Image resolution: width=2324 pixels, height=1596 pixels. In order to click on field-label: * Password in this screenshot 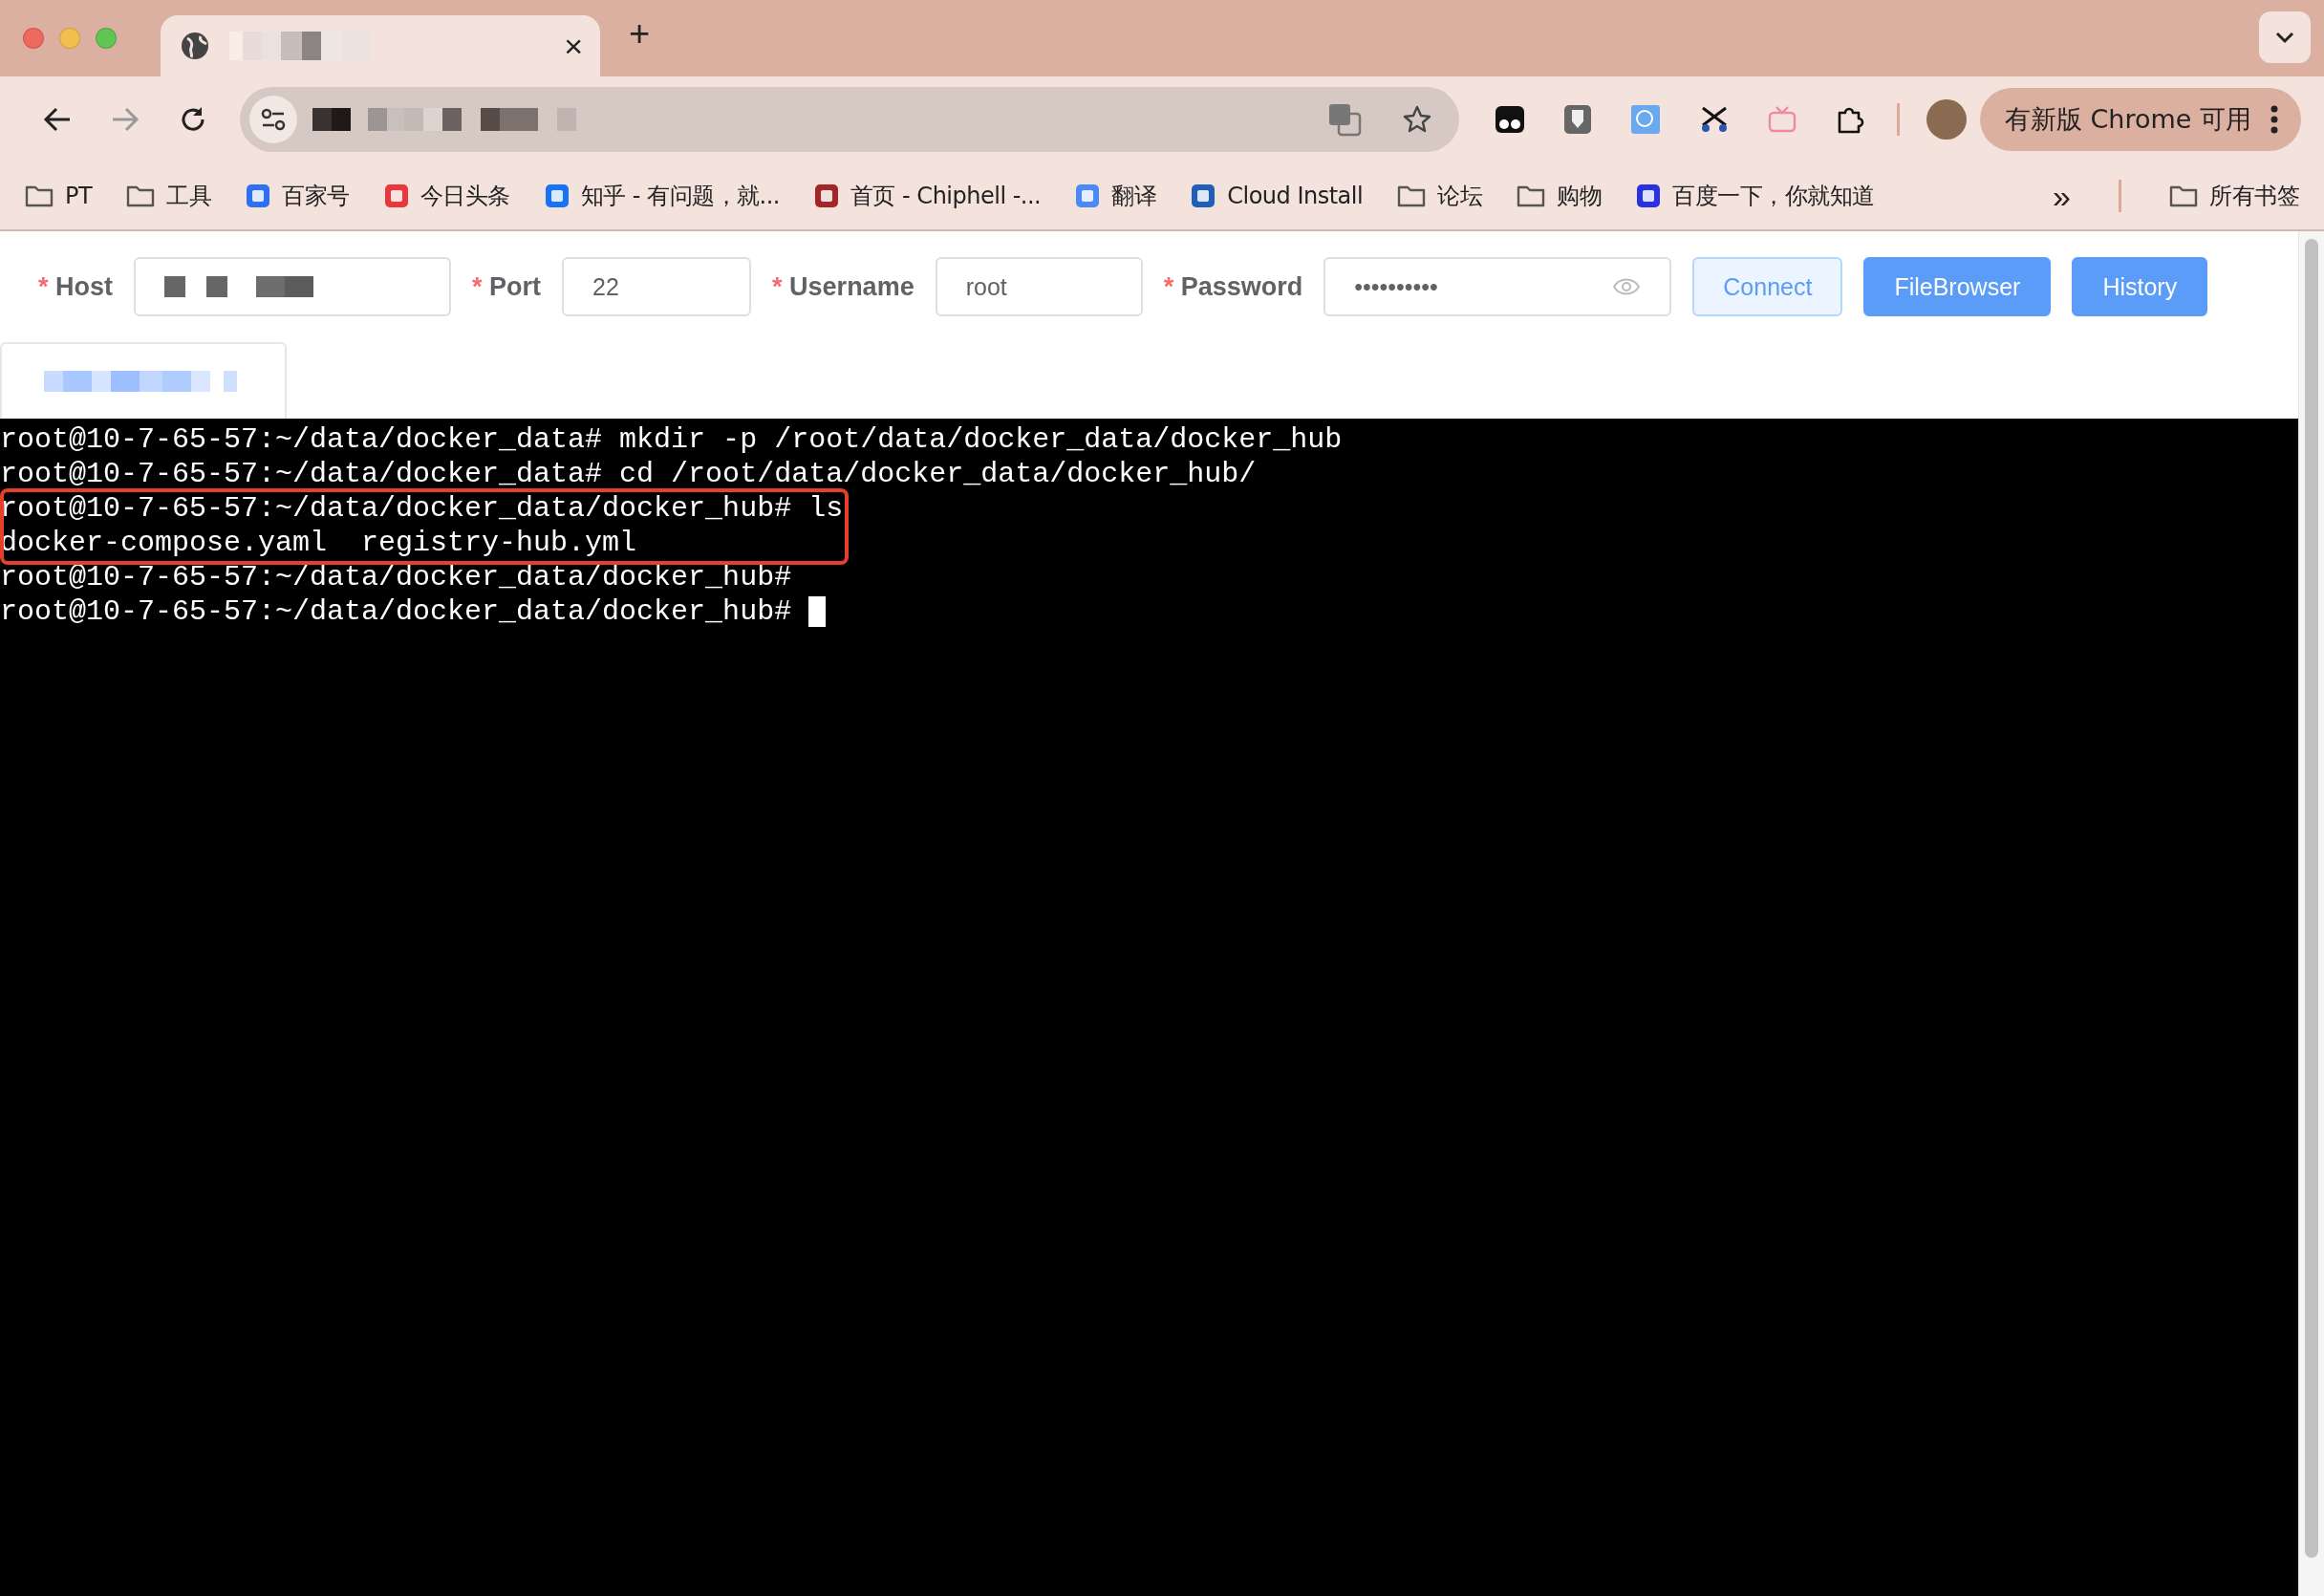, I will do `click(1233, 287)`.